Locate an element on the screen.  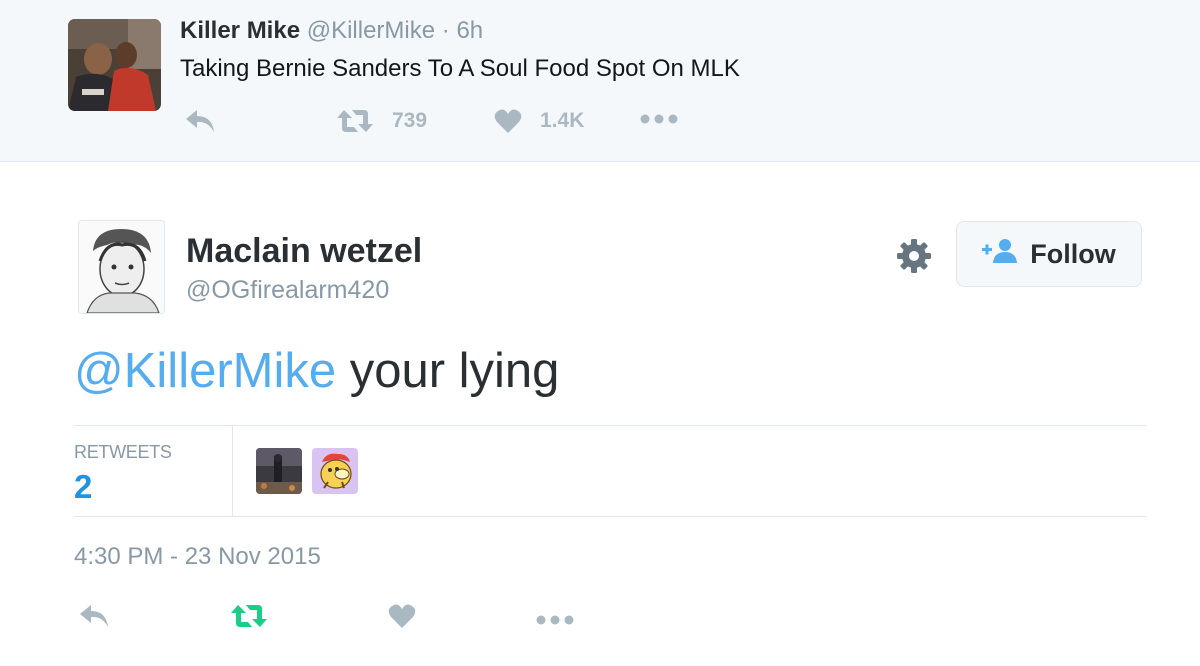
parent-like-count: 1.4K is located at coordinates (562, 120).